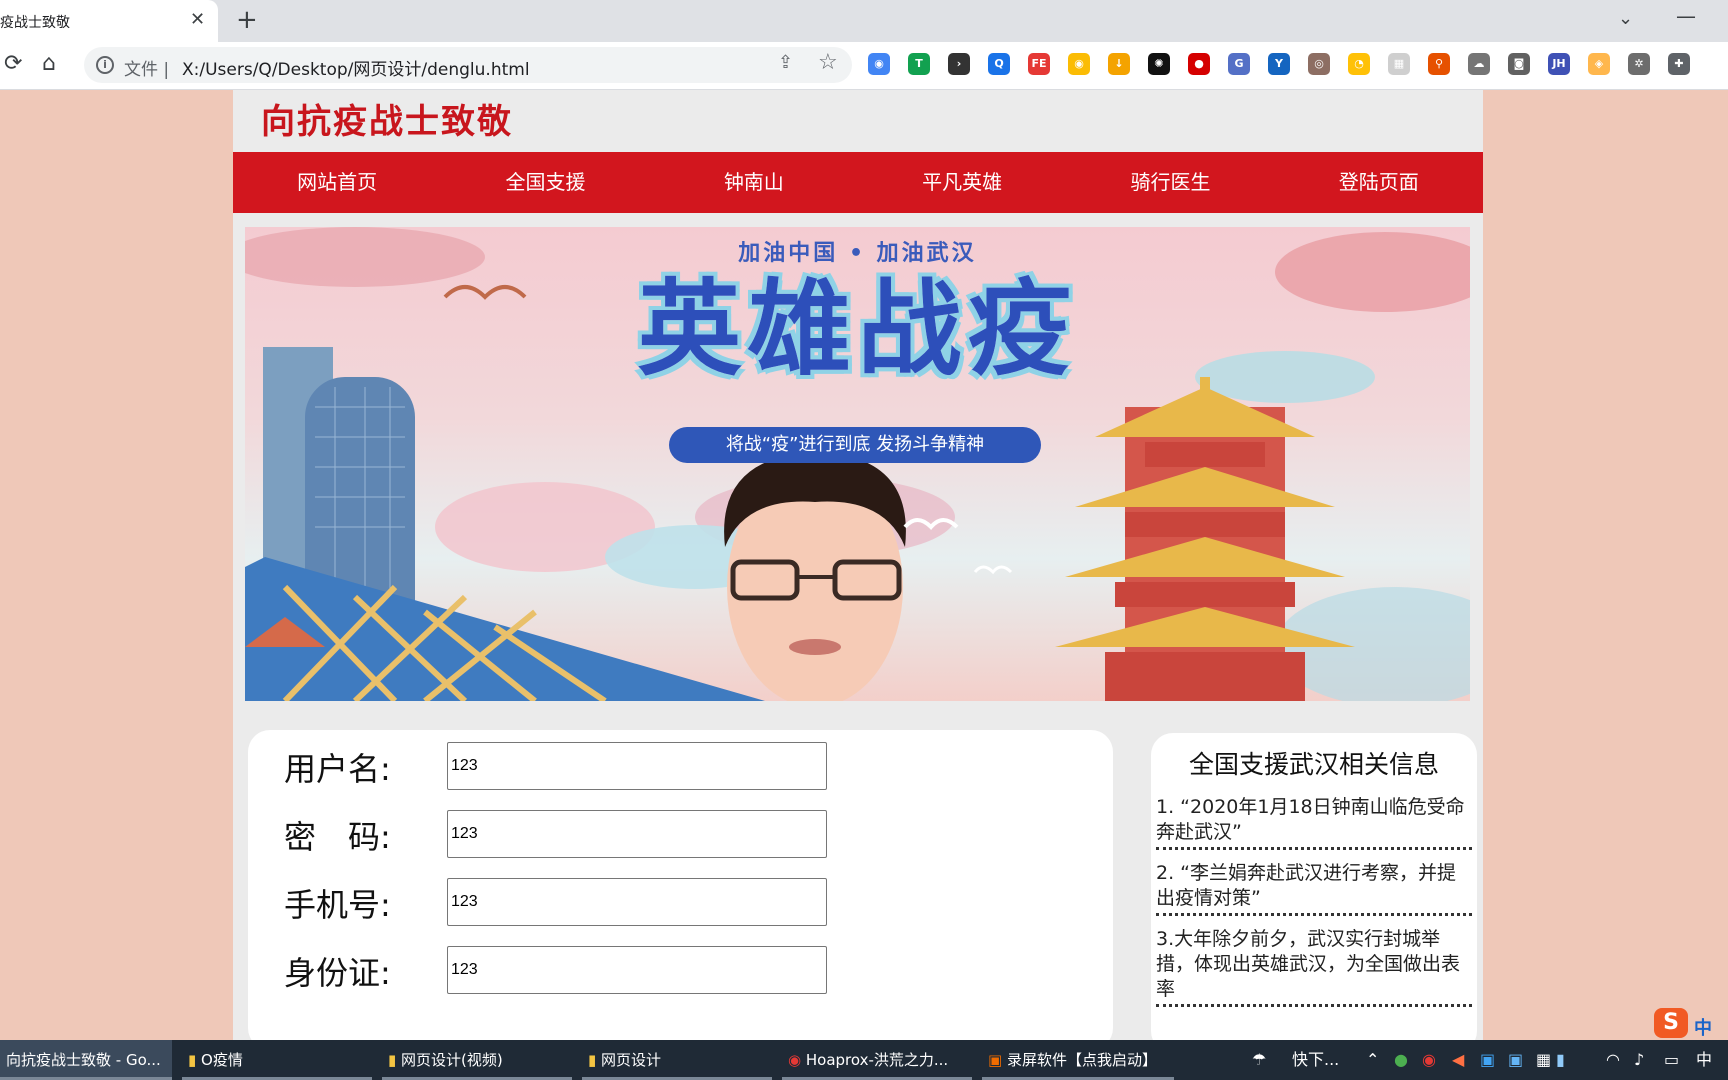 The image size is (1728, 1080). I want to click on y-ext-icon: Y, so click(1279, 64).